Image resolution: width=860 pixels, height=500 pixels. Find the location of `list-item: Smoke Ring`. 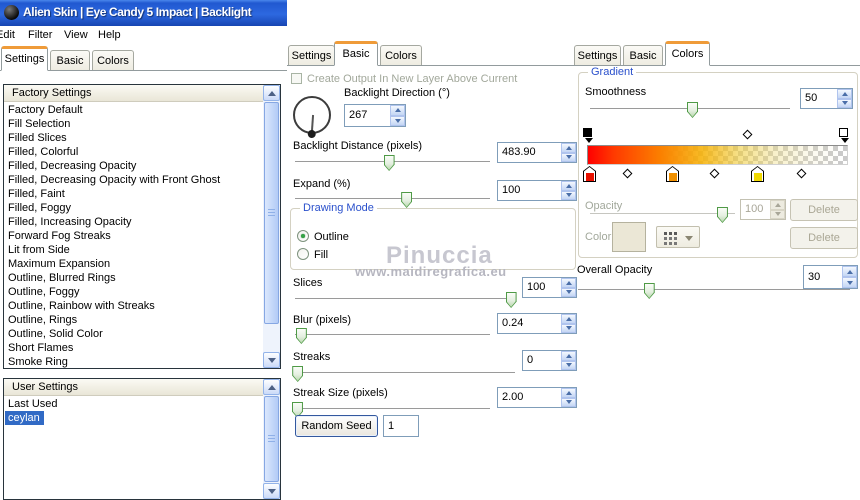

list-item: Smoke Ring is located at coordinates (38, 361).